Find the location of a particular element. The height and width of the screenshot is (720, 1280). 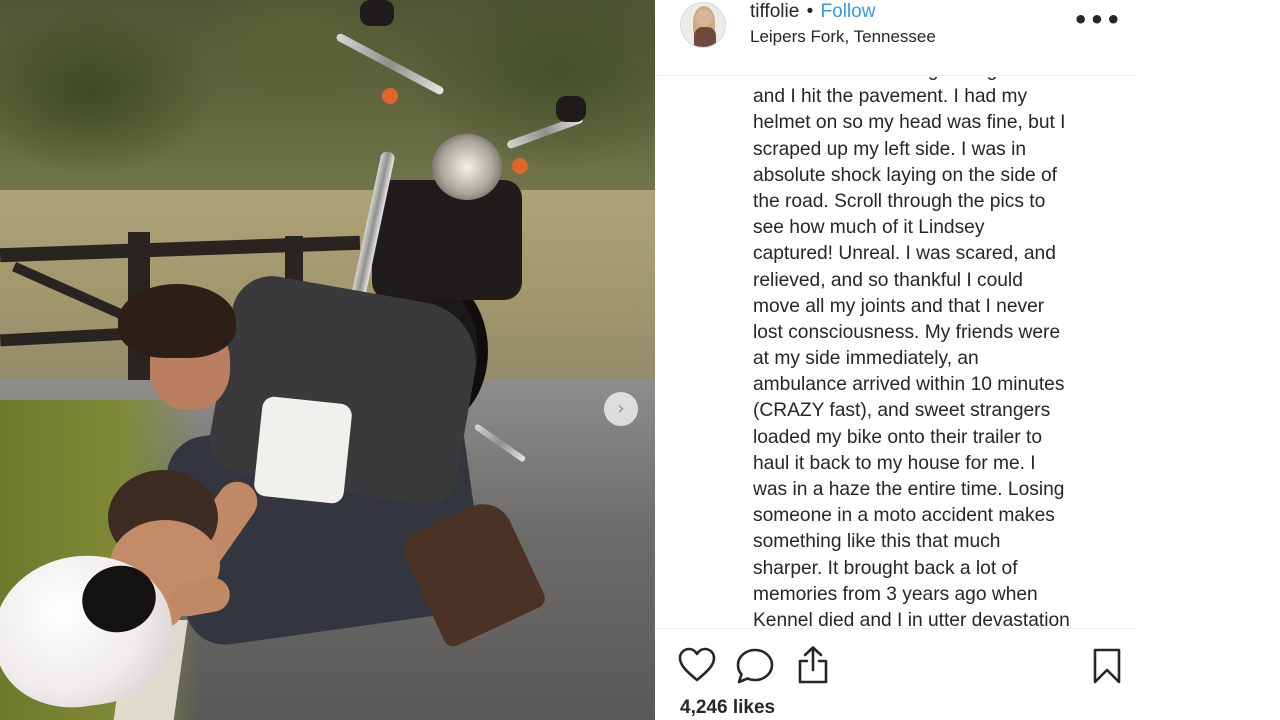

carousel-next-button: › is located at coordinates (621, 409).